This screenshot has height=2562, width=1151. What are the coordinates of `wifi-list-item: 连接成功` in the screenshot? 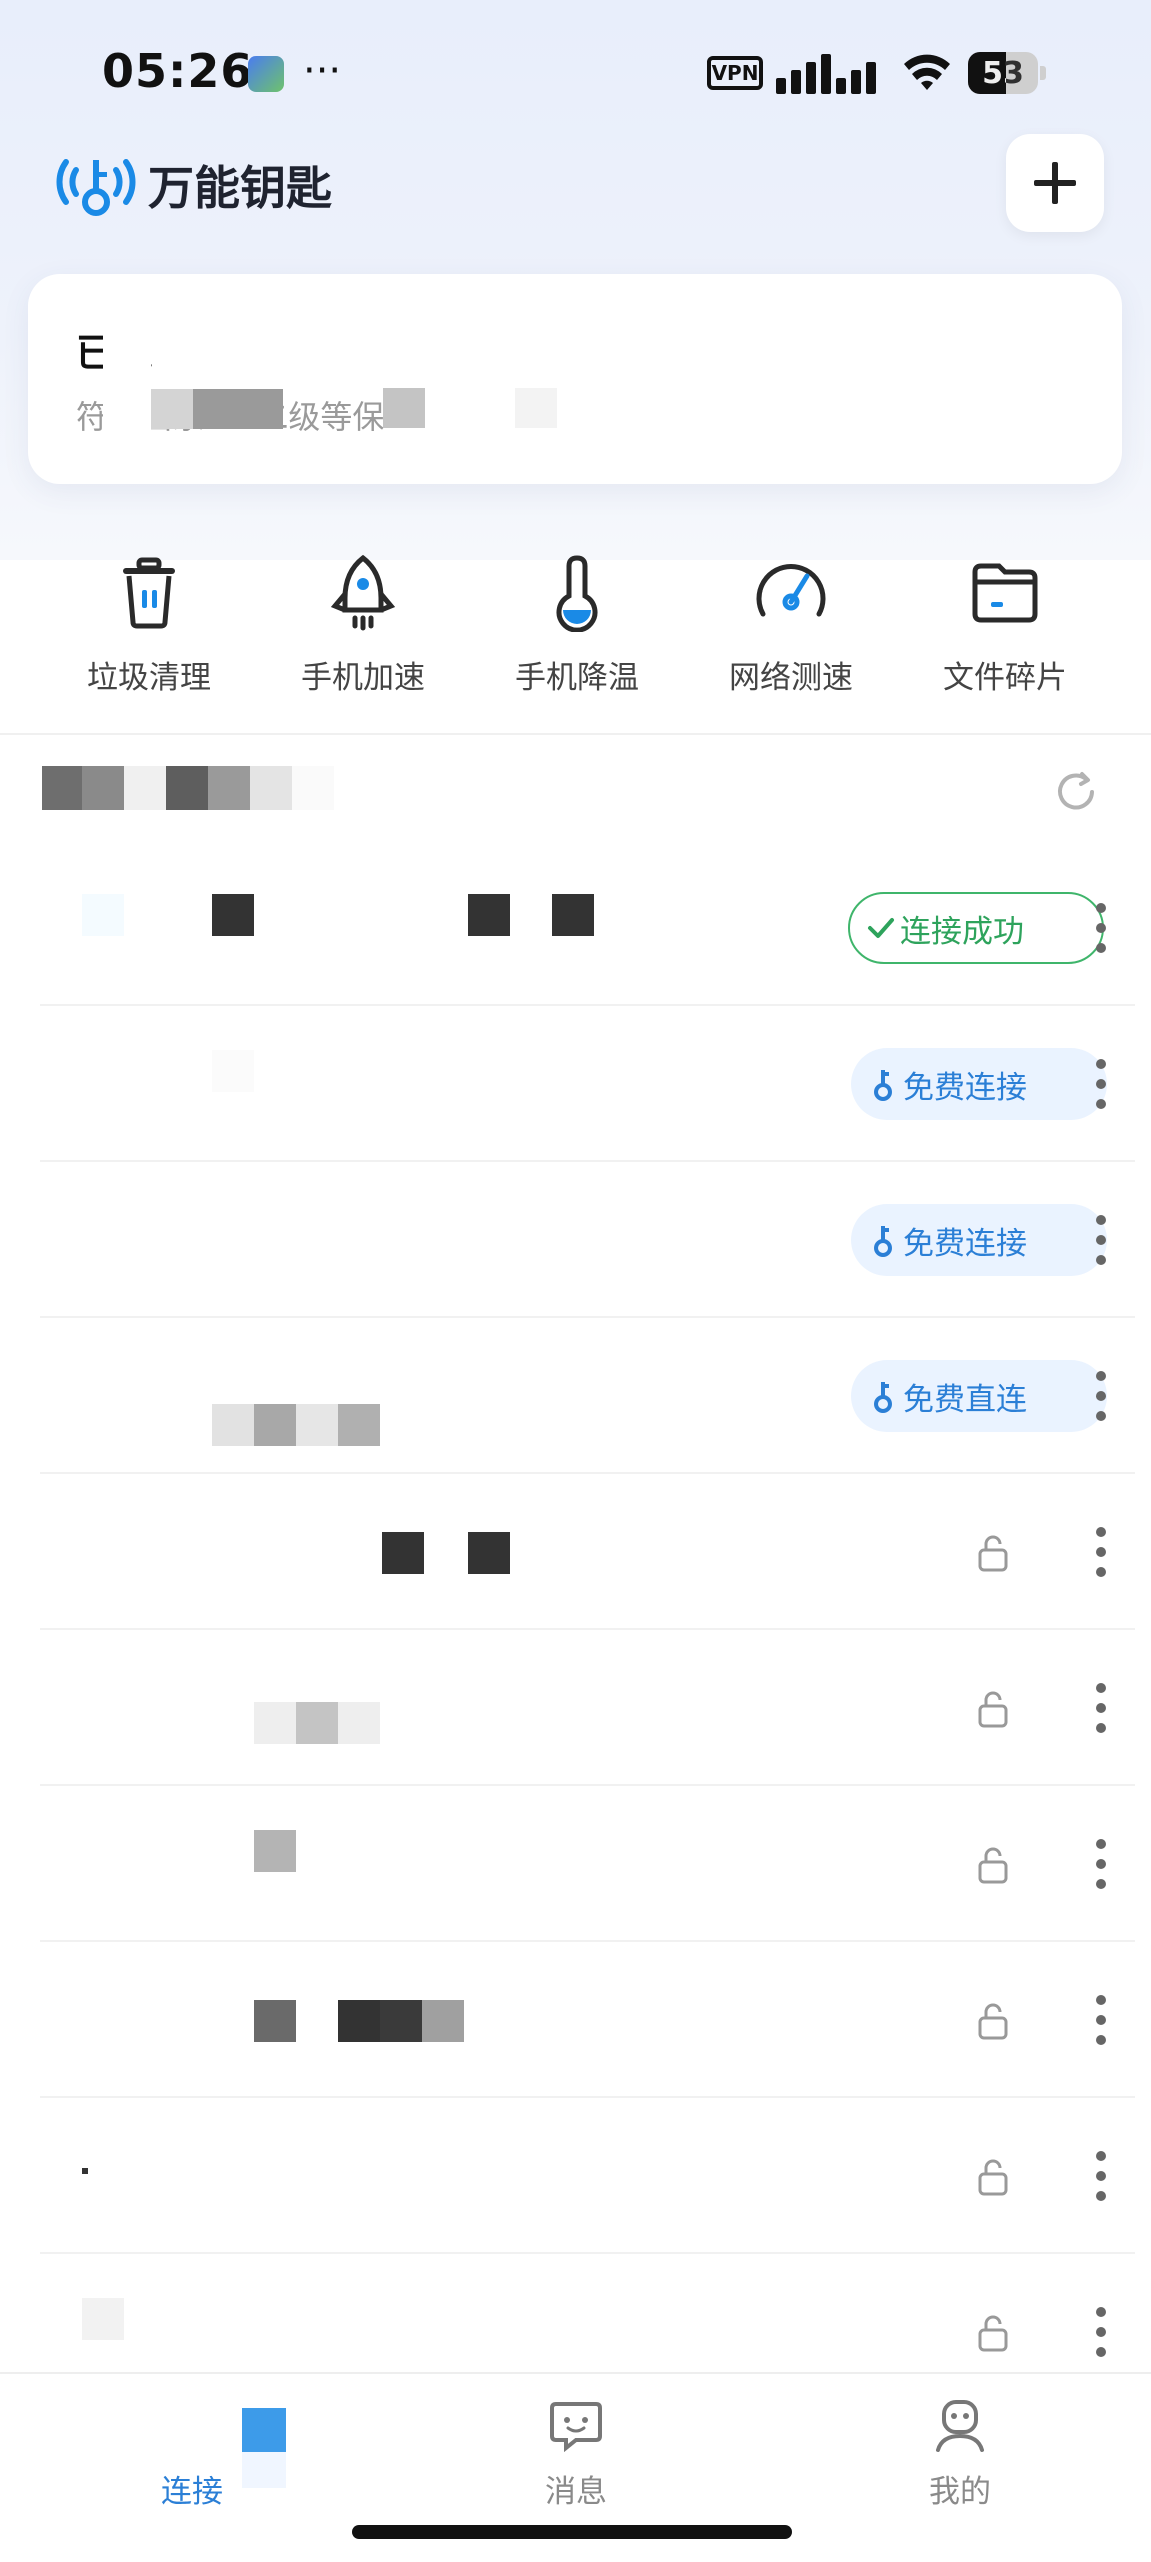 It's located at (587, 928).